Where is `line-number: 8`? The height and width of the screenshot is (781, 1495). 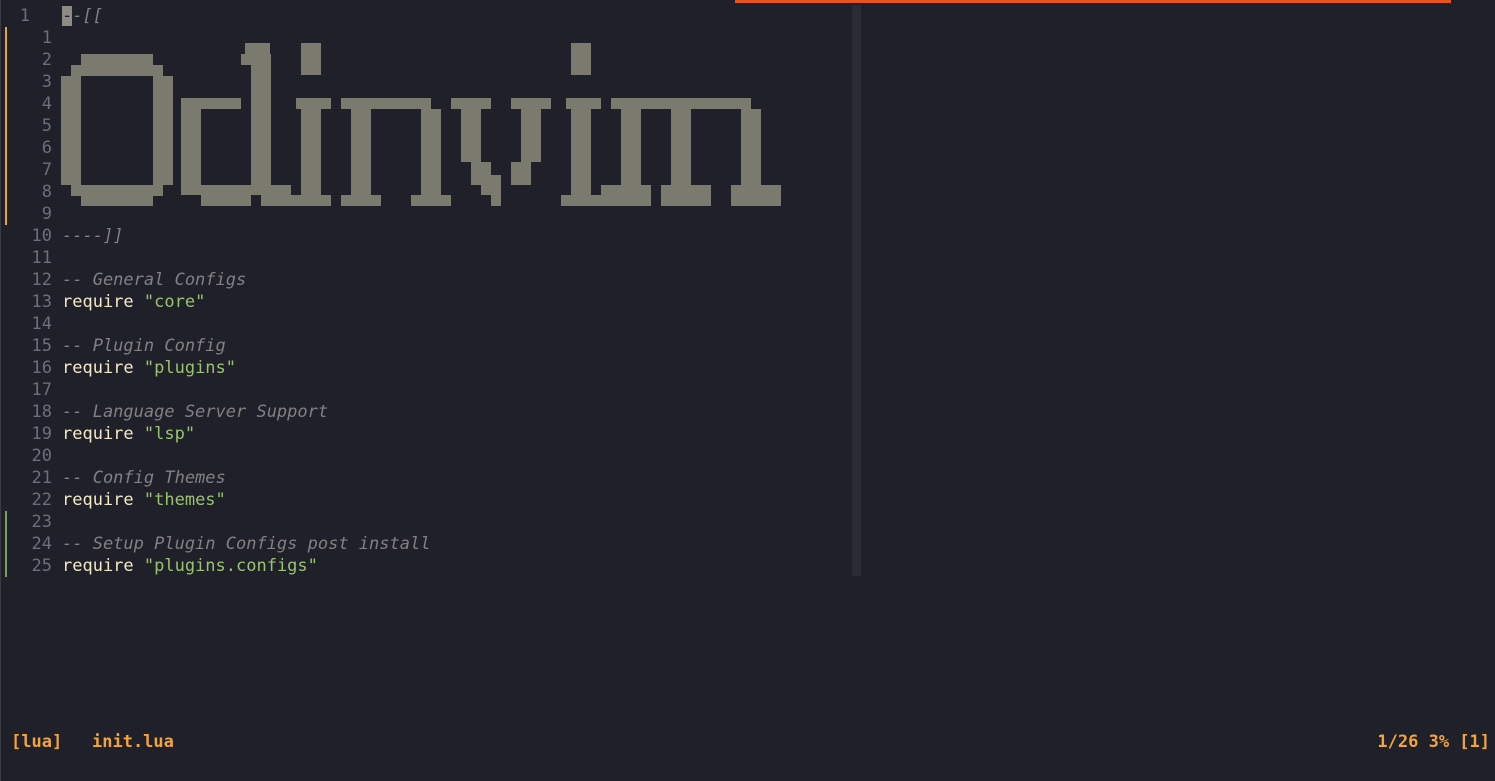 line-number: 8 is located at coordinates (46, 192).